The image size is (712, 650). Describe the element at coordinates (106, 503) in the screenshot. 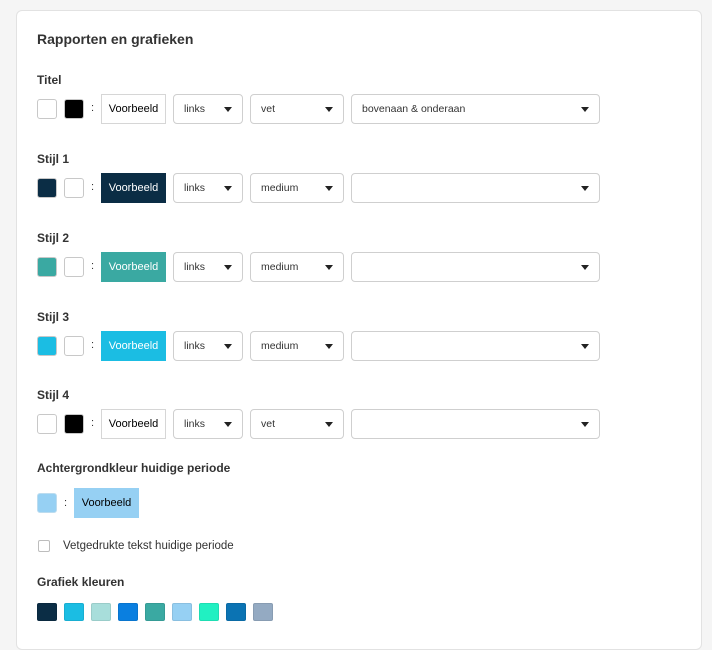

I see `background-preview: Voorbeeld` at that location.